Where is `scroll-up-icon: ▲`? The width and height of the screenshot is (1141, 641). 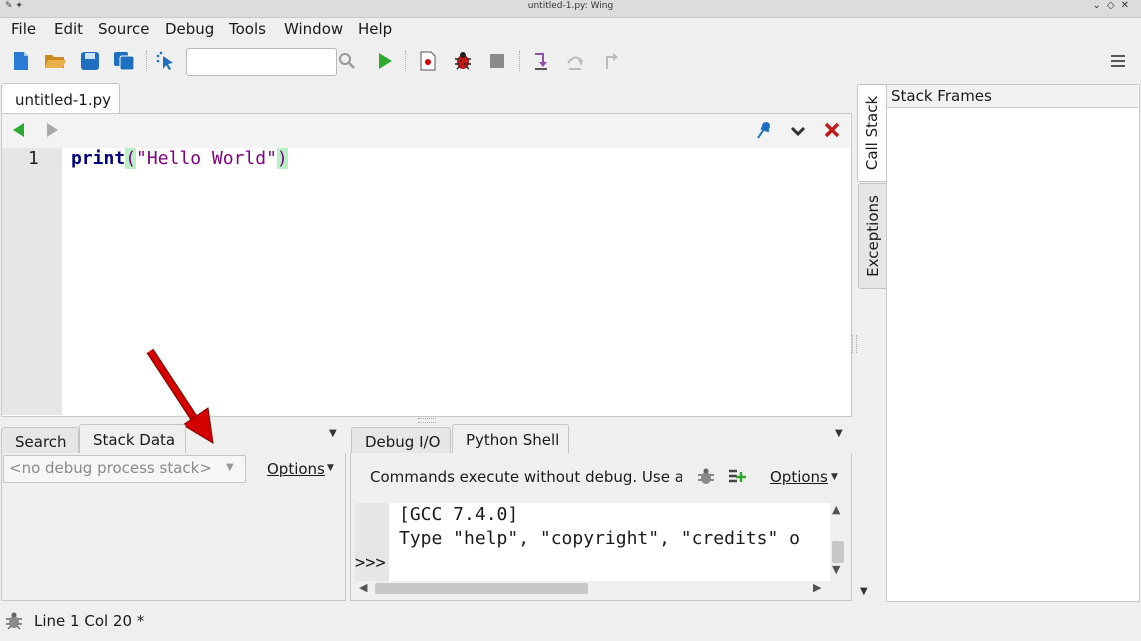 scroll-up-icon: ▲ is located at coordinates (836, 509).